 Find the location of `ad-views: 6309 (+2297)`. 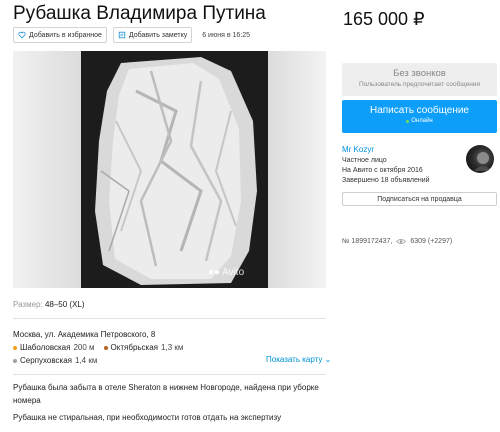

ad-views: 6309 (+2297) is located at coordinates (431, 241).